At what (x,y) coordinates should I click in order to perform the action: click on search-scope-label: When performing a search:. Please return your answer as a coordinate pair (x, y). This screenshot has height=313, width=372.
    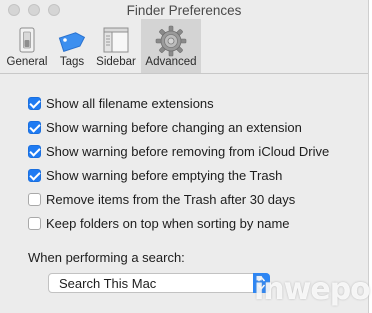
    Looking at the image, I should click on (106, 257).